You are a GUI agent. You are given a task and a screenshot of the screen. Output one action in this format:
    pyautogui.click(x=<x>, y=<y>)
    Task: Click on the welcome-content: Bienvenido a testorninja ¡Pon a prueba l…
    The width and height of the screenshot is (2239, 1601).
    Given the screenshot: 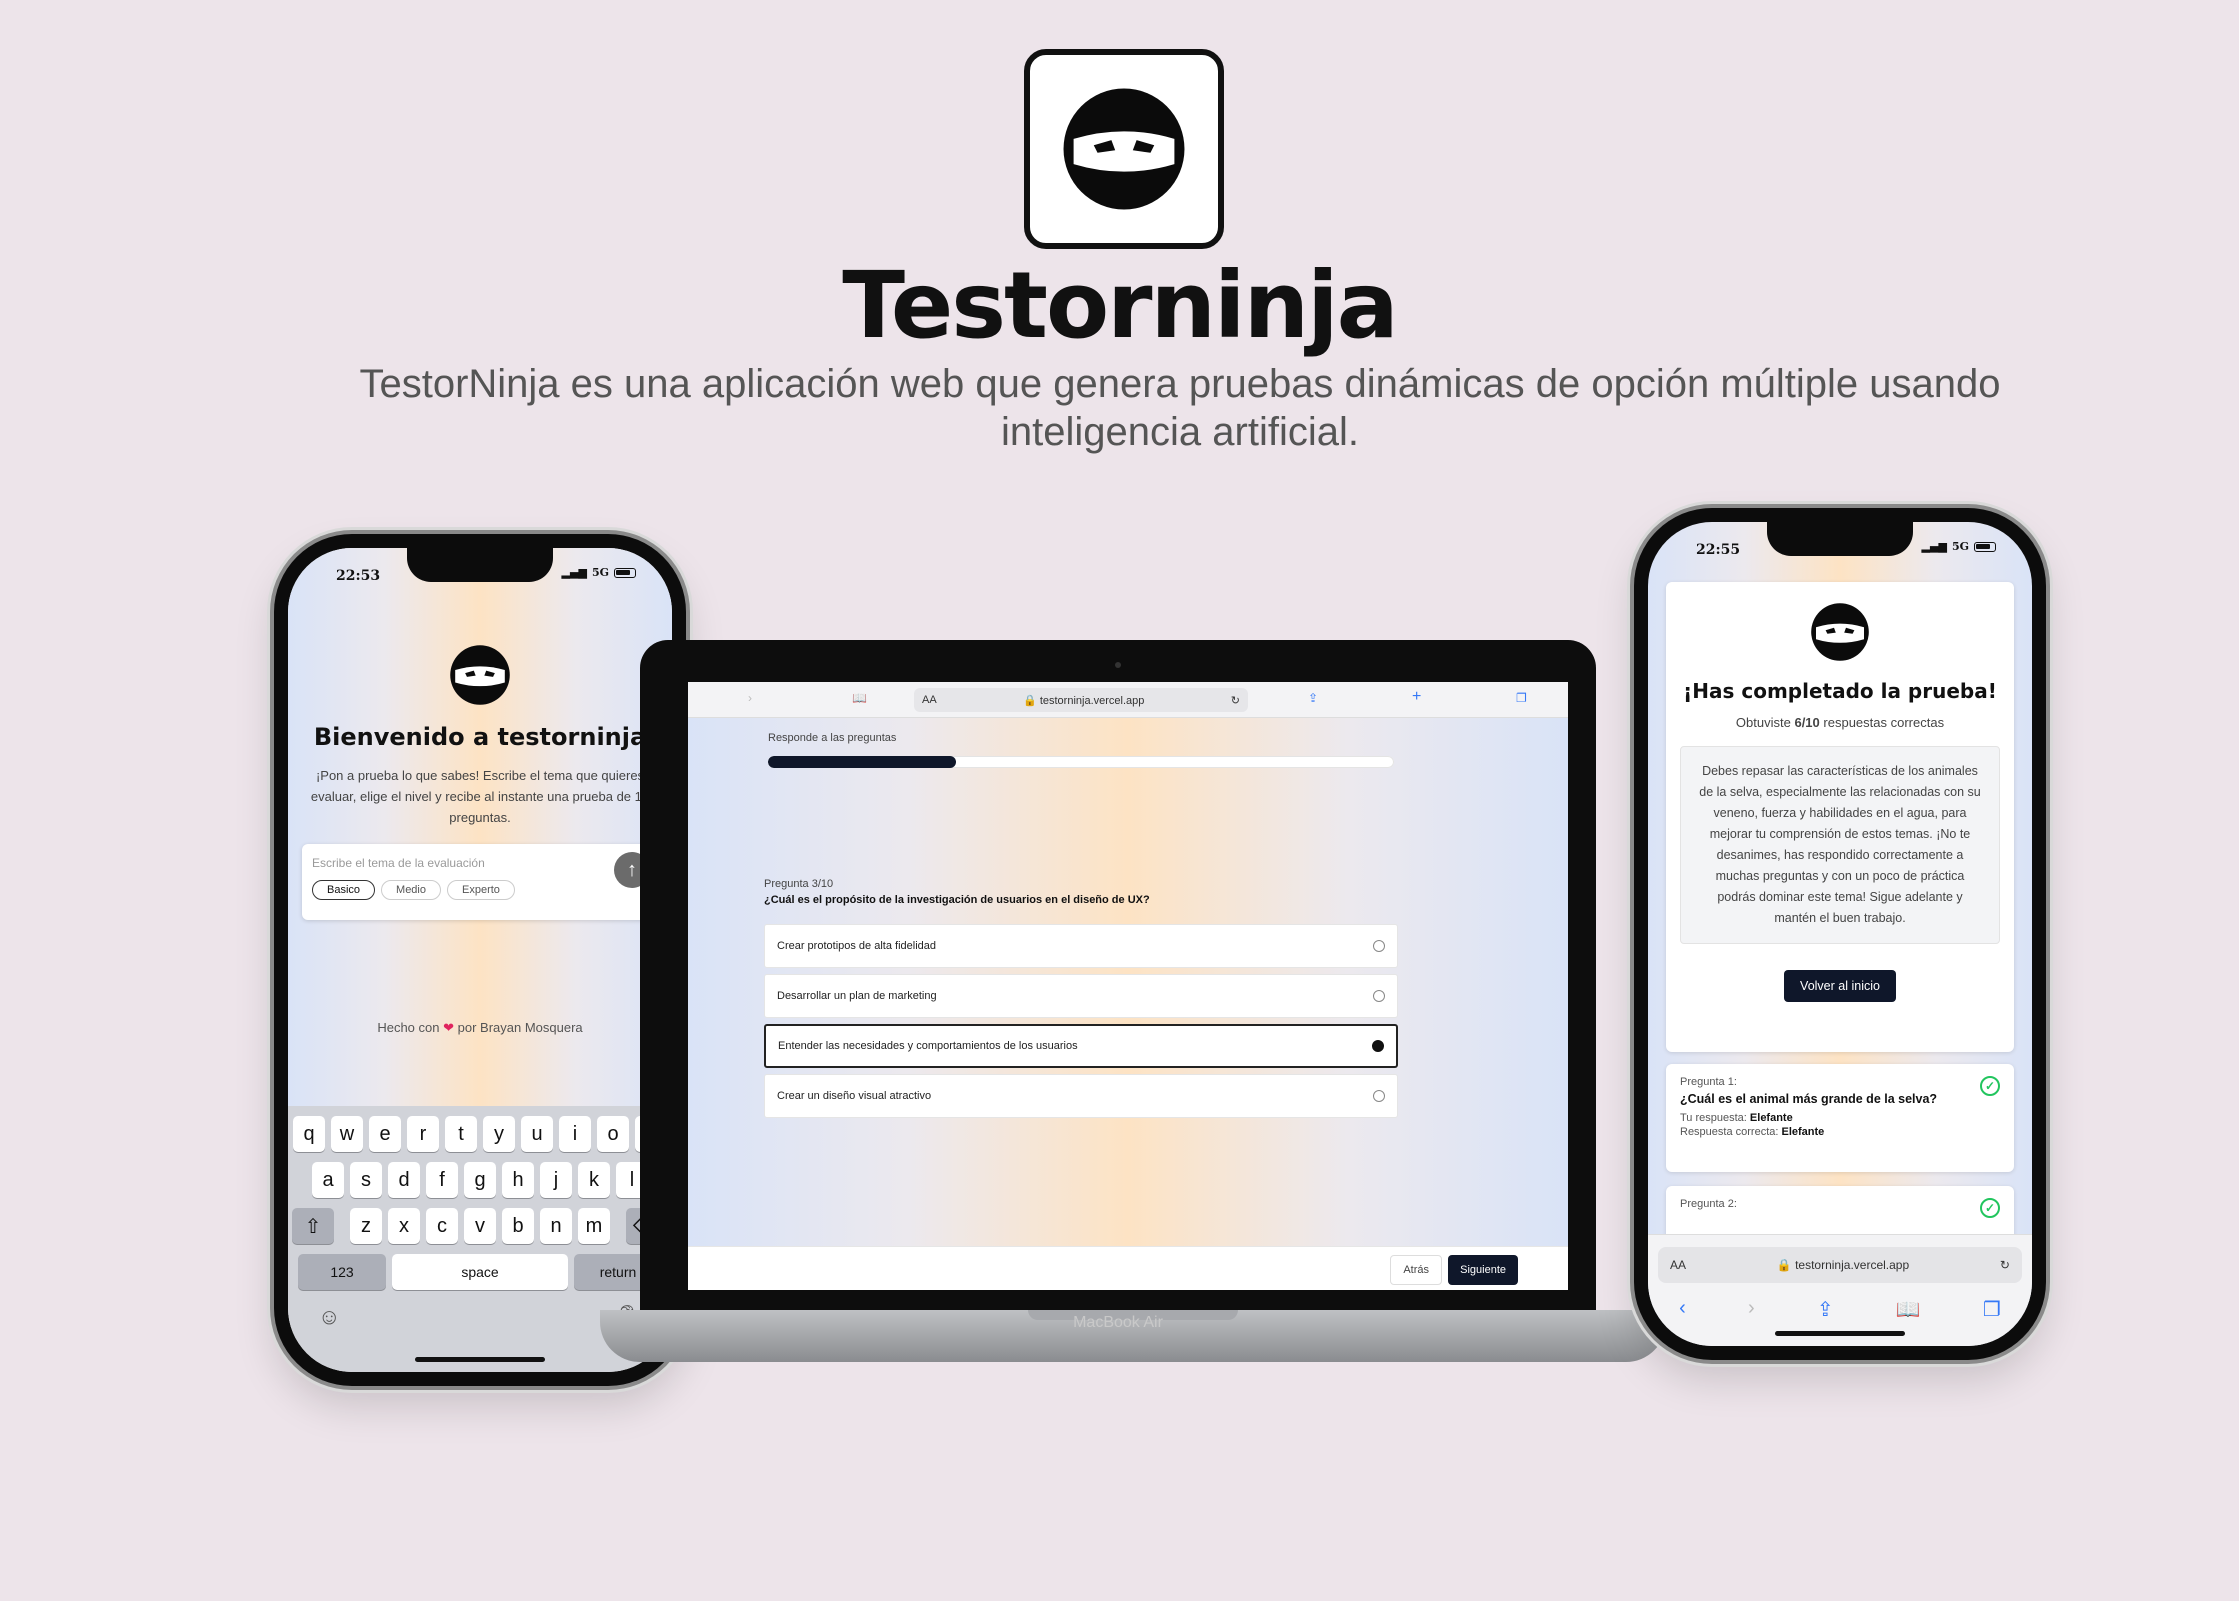 What is the action you would take?
    pyautogui.click(x=480, y=909)
    